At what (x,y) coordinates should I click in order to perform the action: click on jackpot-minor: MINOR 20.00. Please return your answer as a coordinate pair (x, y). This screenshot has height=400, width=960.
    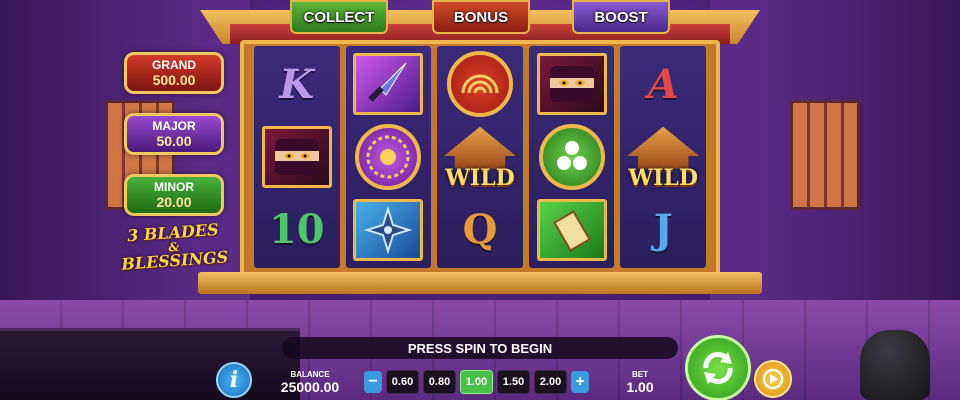
    Looking at the image, I should click on (174, 195).